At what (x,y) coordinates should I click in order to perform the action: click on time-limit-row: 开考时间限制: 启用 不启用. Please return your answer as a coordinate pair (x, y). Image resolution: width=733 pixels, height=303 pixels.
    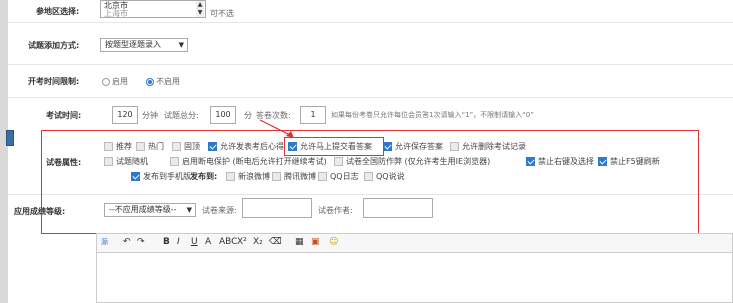
    Looking at the image, I should click on (370, 81).